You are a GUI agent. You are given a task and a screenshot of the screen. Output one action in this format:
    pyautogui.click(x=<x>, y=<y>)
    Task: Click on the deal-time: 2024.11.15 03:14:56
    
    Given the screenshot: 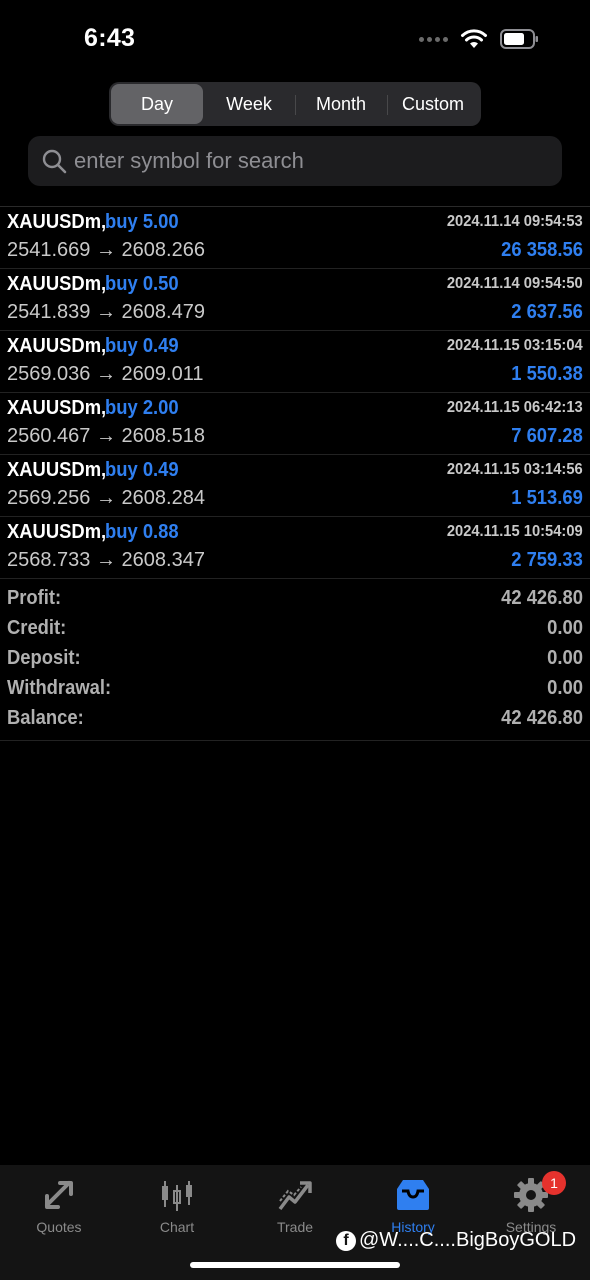 What is the action you would take?
    pyautogui.click(x=515, y=469)
    